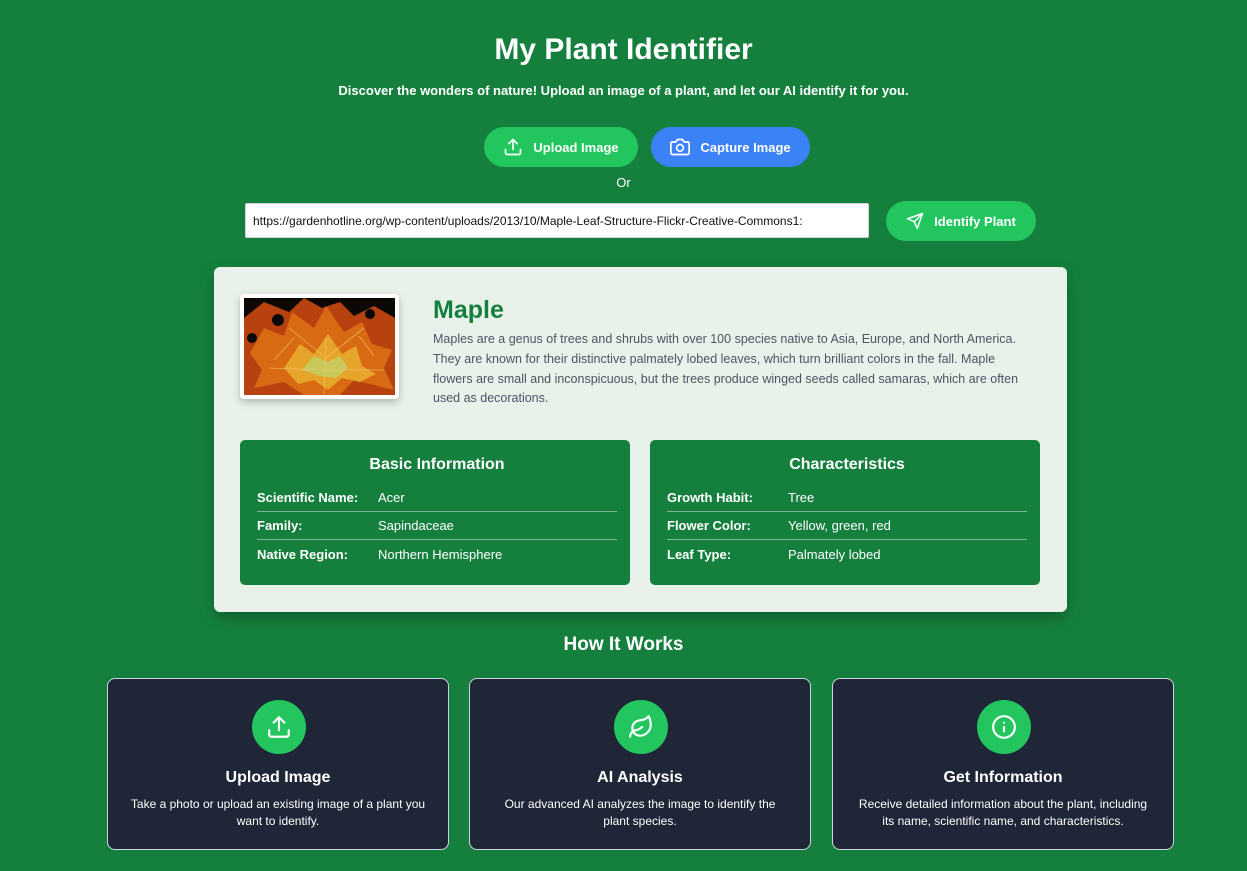  What do you see at coordinates (278, 777) in the screenshot?
I see `step-title: Upload Image` at bounding box center [278, 777].